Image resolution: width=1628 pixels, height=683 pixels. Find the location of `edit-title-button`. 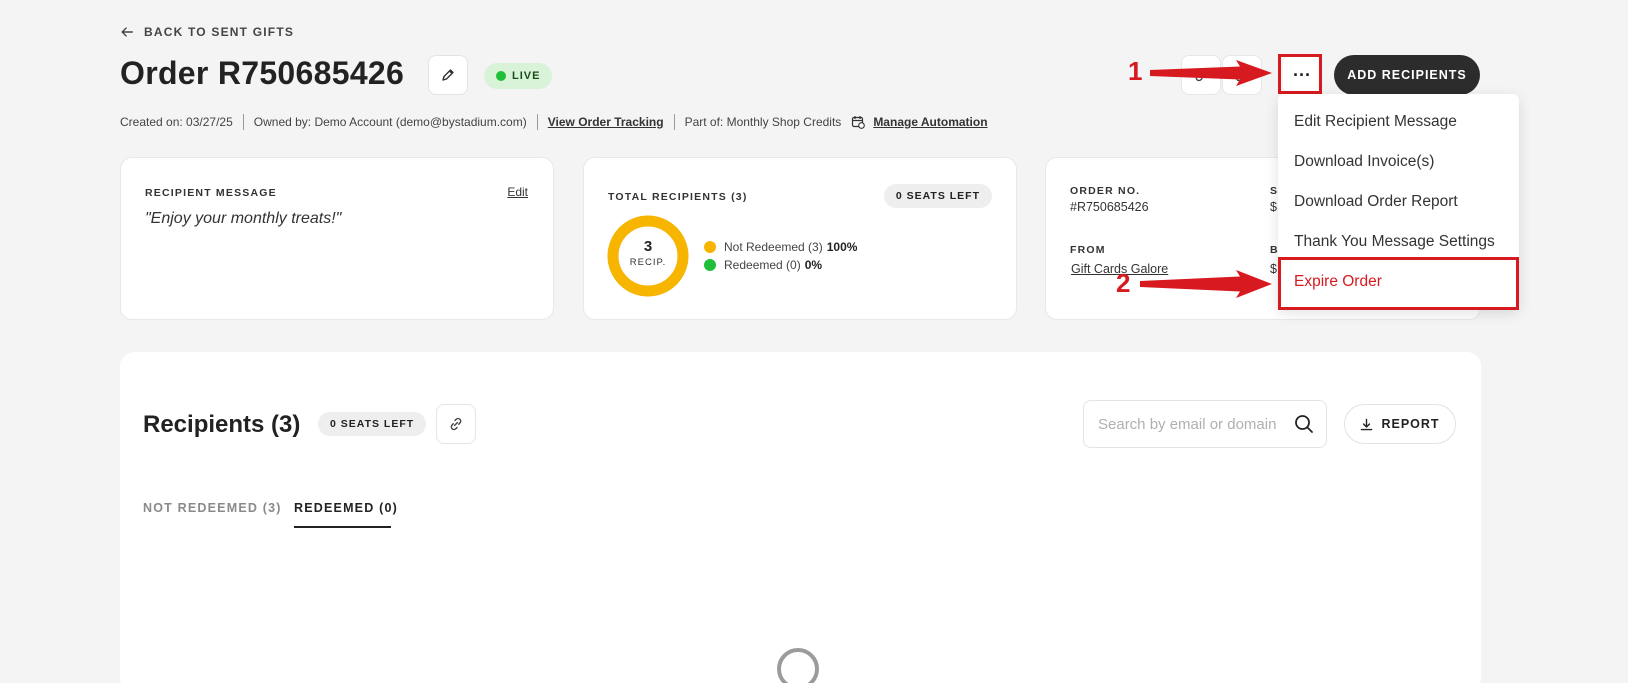

edit-title-button is located at coordinates (448, 75).